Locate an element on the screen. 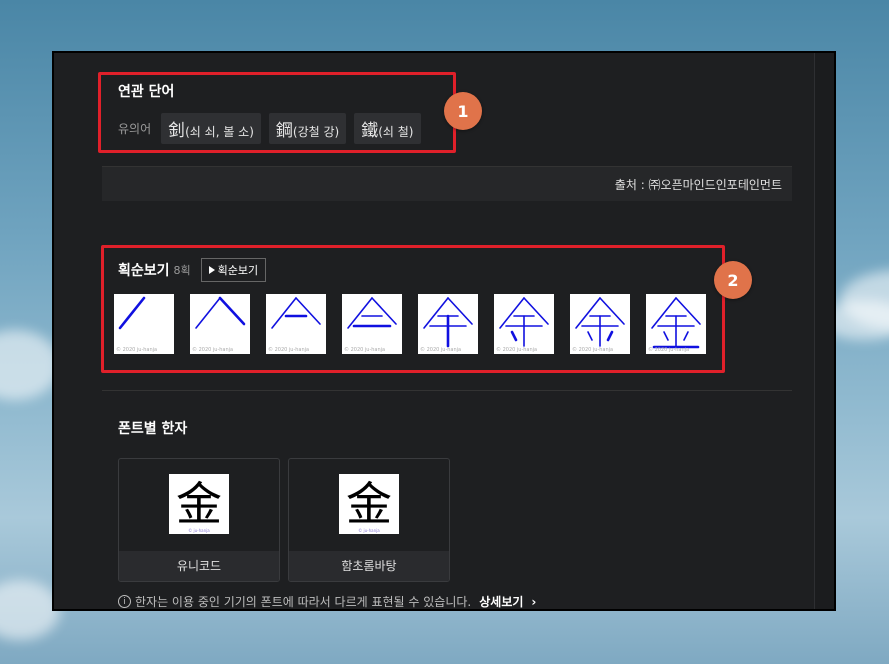  scrollbar is located at coordinates (824, 331).